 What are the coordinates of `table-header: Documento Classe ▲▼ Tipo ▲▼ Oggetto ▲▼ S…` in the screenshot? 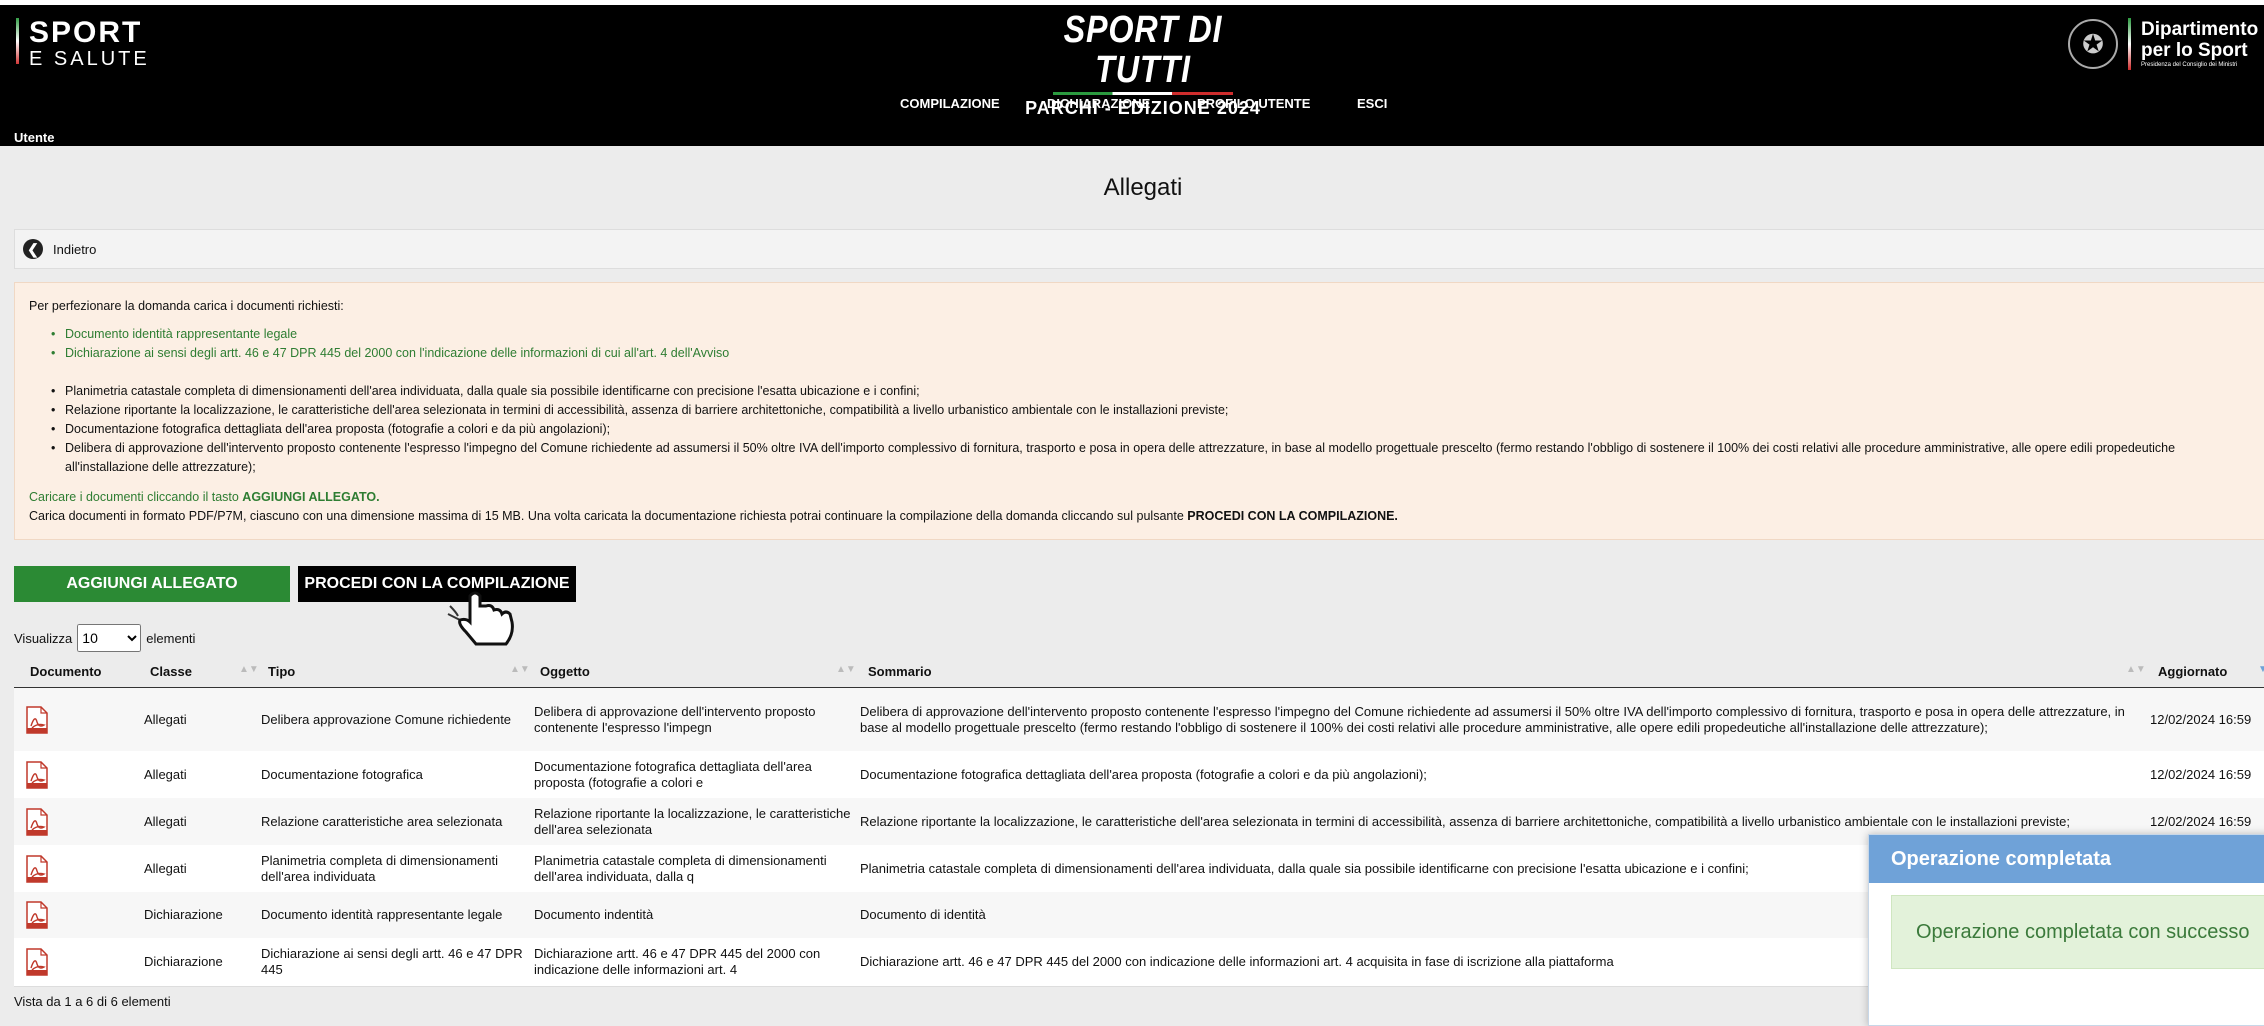 It's located at (1139, 673).